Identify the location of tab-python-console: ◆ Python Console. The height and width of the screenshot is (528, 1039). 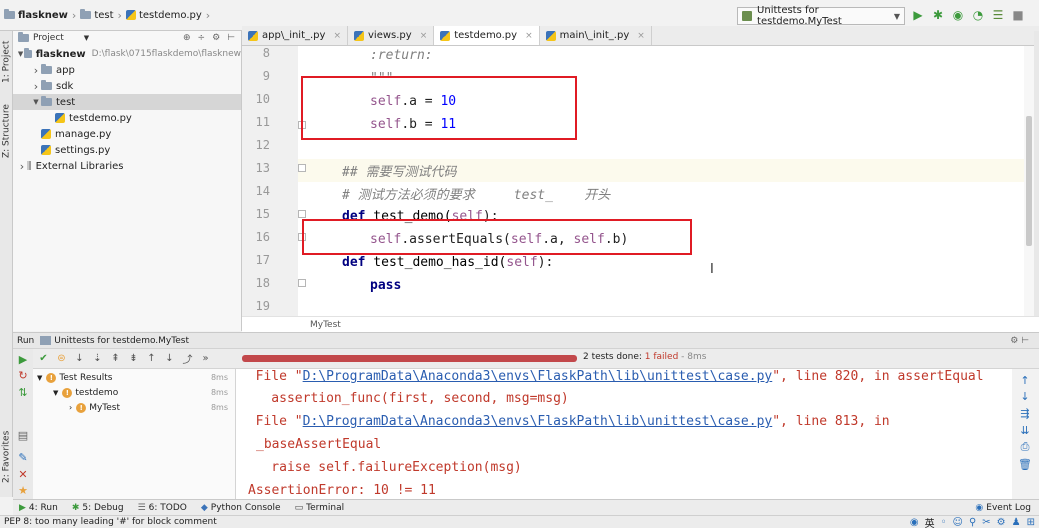
(241, 508).